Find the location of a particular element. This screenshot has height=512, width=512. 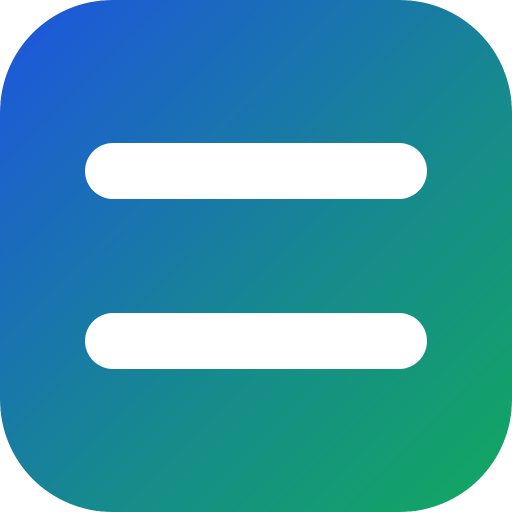

equals-top-bar is located at coordinates (256, 171).